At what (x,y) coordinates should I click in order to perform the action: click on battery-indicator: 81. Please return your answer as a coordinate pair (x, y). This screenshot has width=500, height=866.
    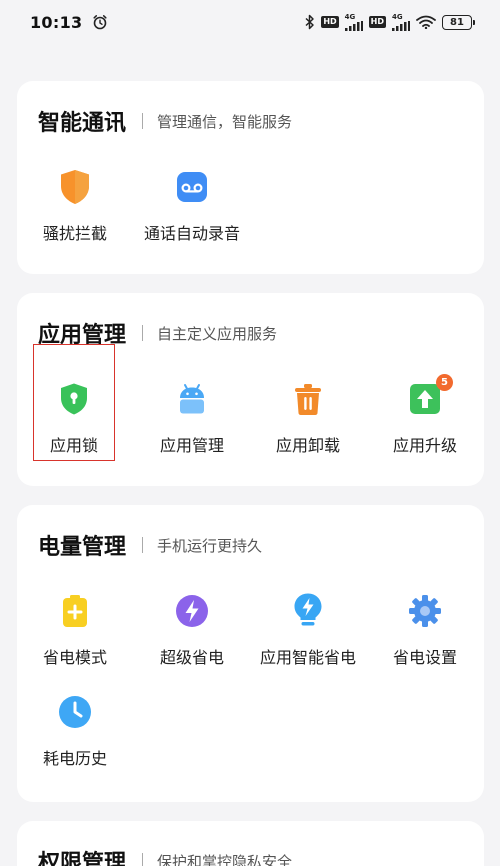
    Looking at the image, I should click on (458, 22).